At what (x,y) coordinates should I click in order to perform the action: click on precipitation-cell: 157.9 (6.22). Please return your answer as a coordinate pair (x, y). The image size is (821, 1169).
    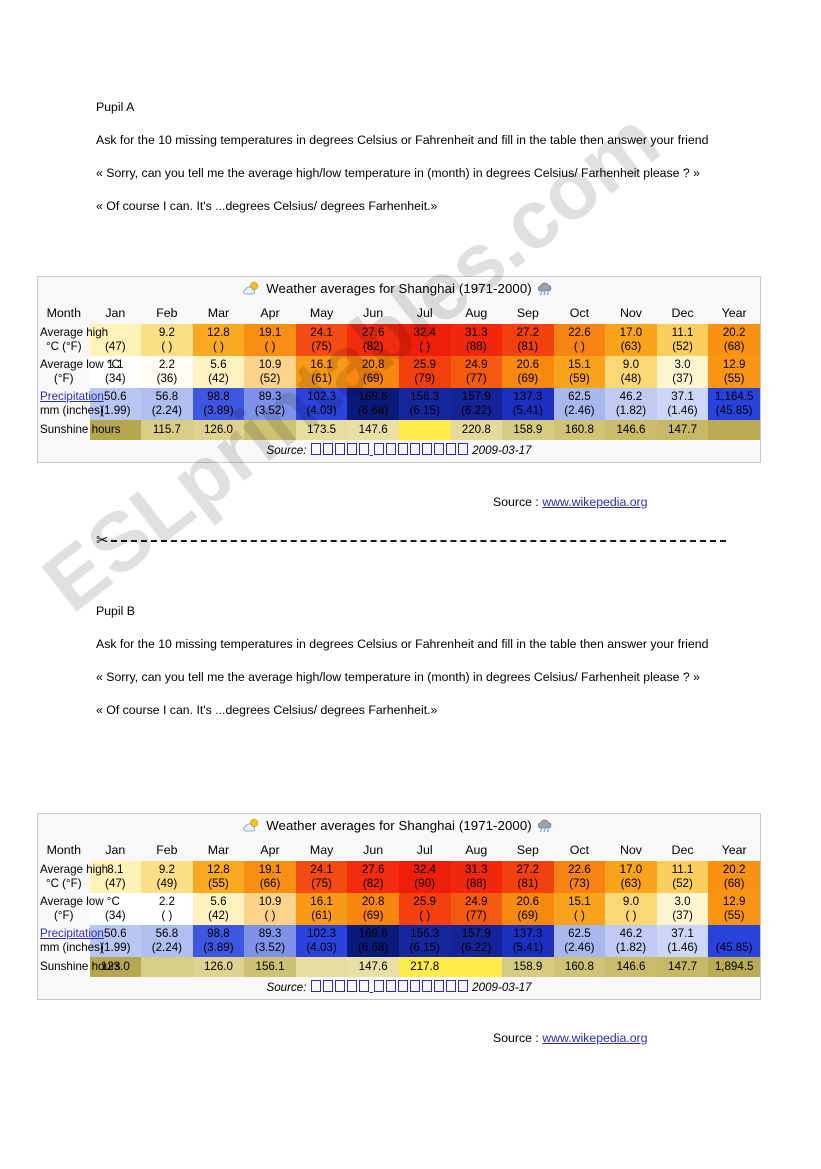
    Looking at the image, I should click on (476, 404).